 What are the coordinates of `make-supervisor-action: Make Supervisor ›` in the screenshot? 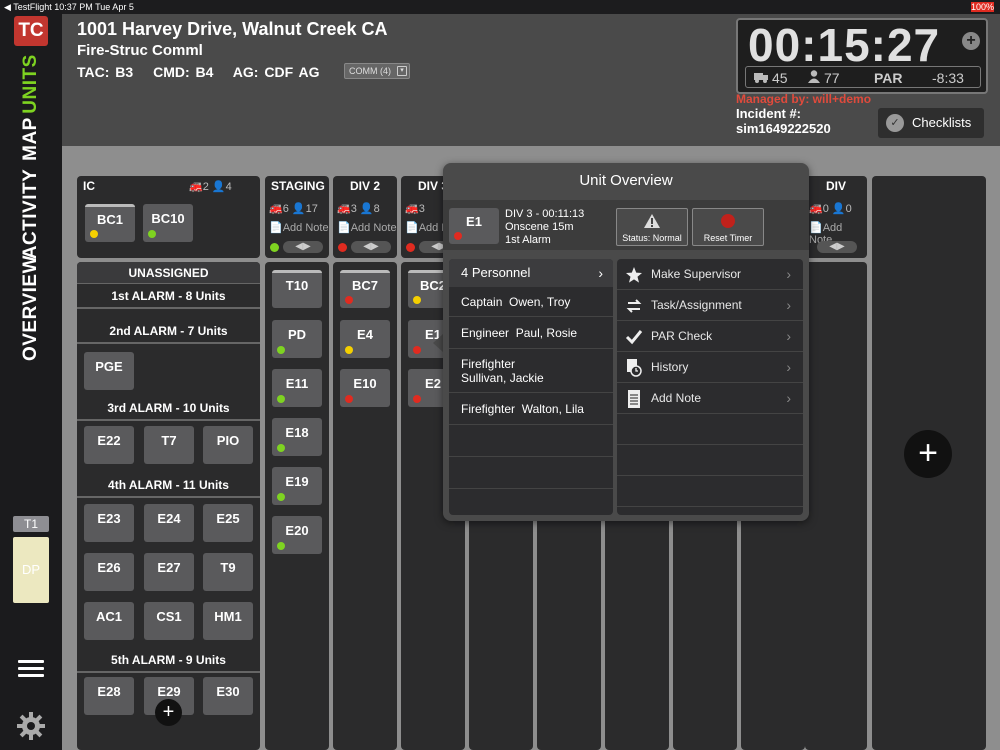 It's located at (710, 274).